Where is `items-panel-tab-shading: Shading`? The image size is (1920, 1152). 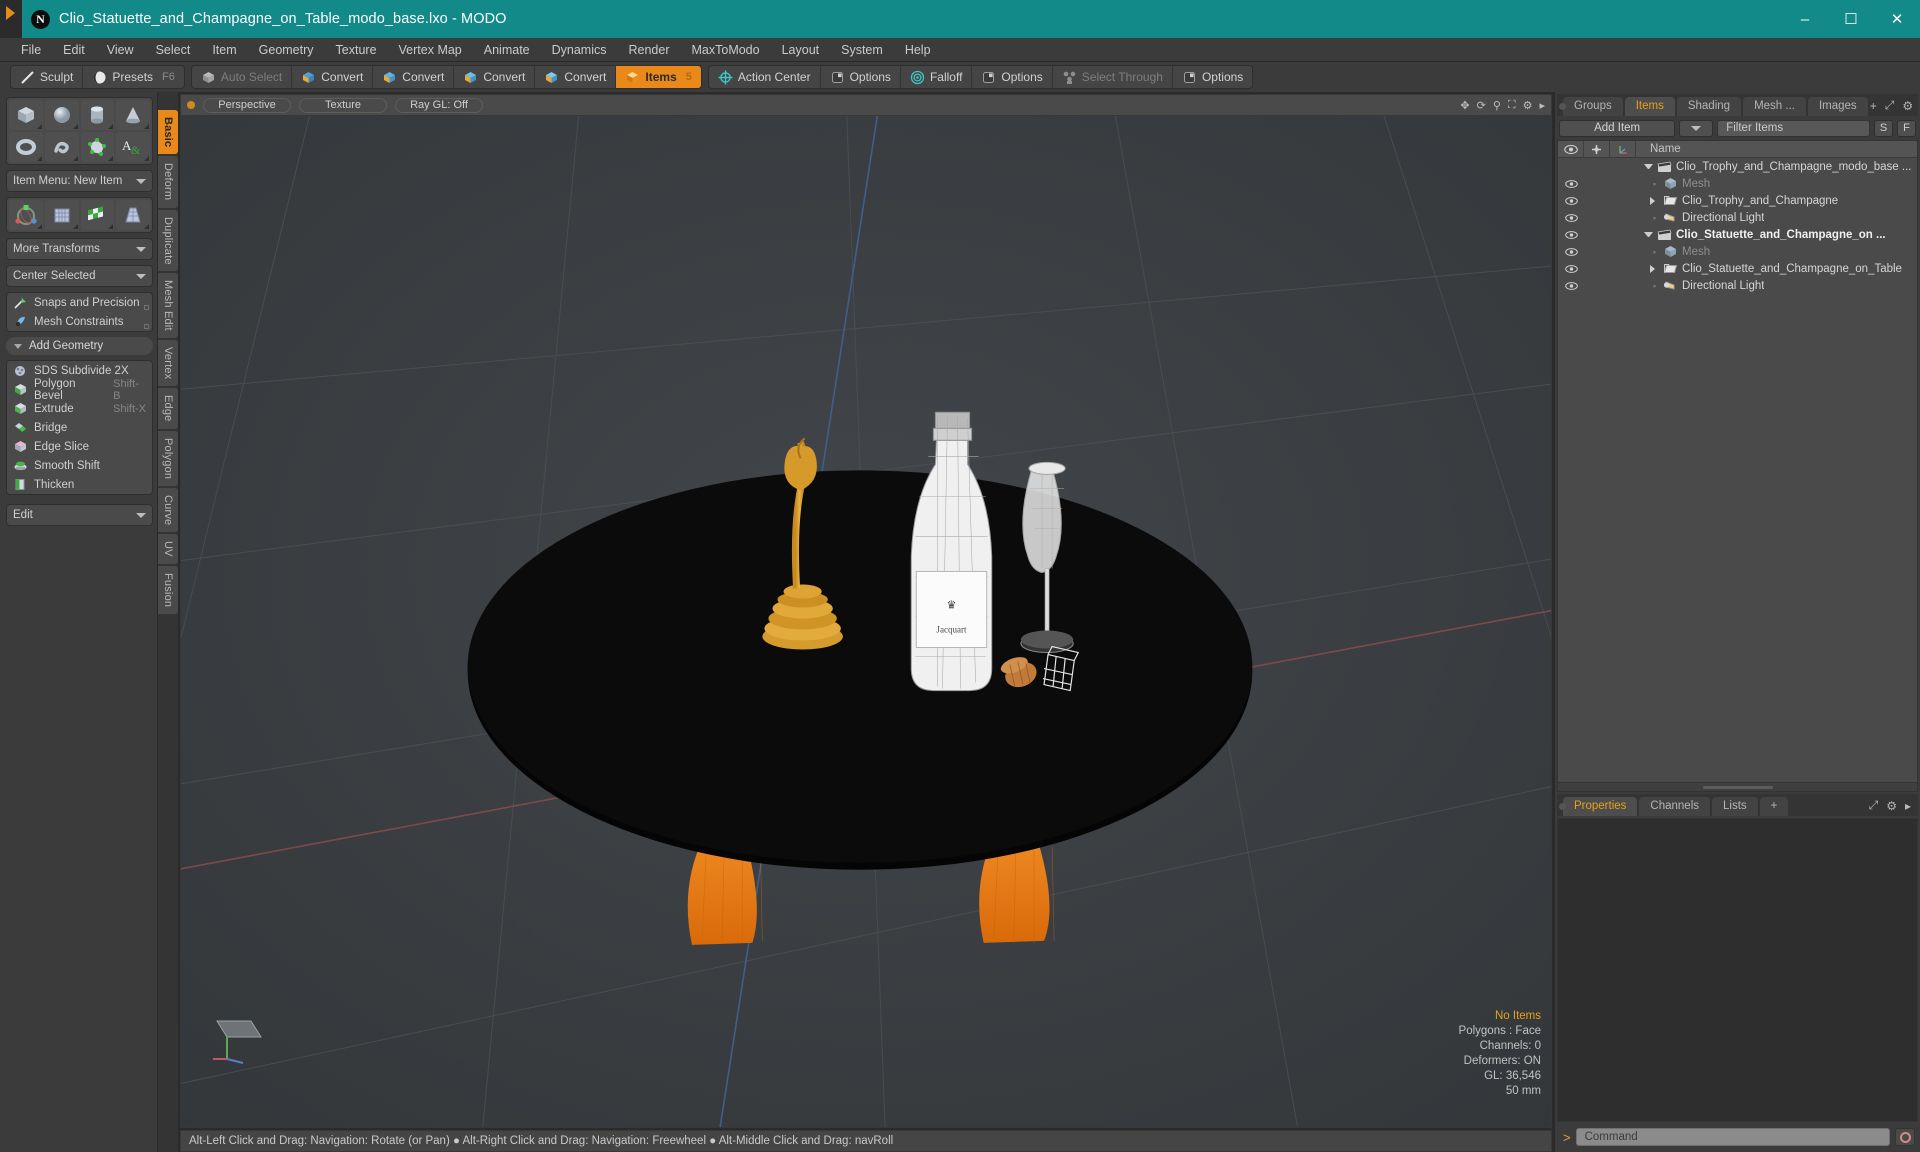
items-panel-tab-shading: Shading is located at coordinates (1709, 106).